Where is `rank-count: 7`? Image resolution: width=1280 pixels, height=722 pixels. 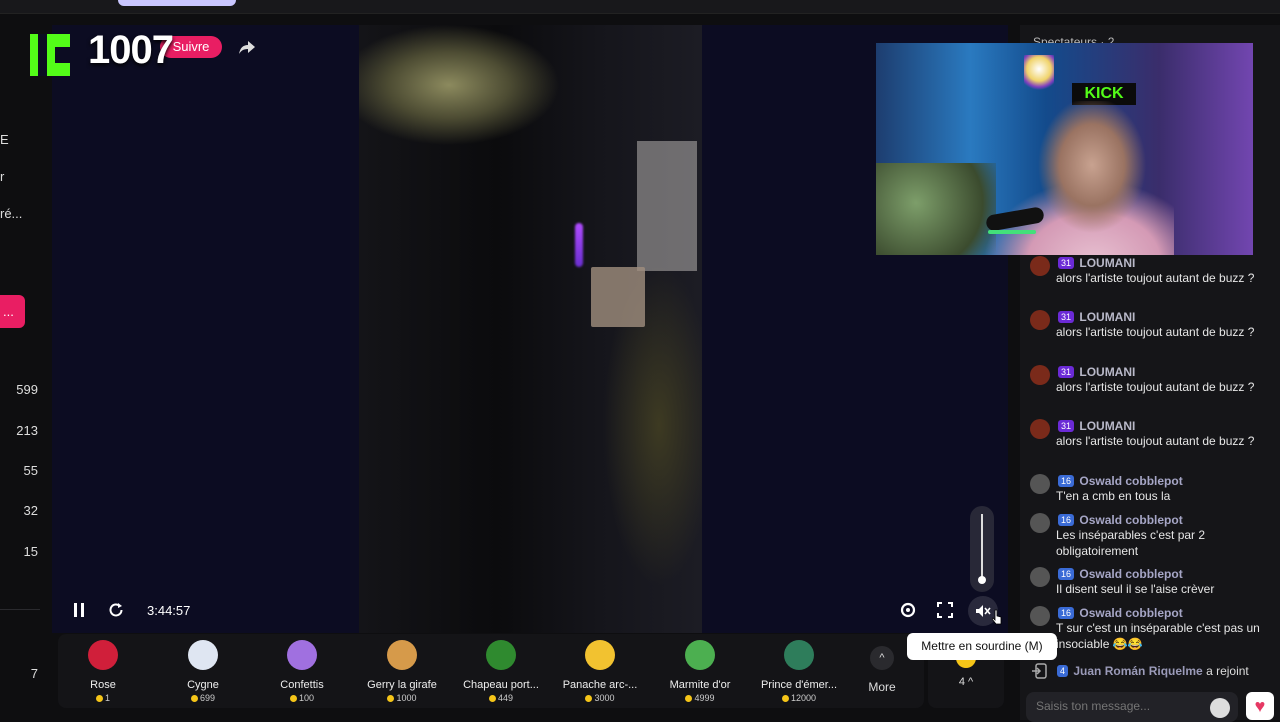 rank-count: 7 is located at coordinates (34, 673).